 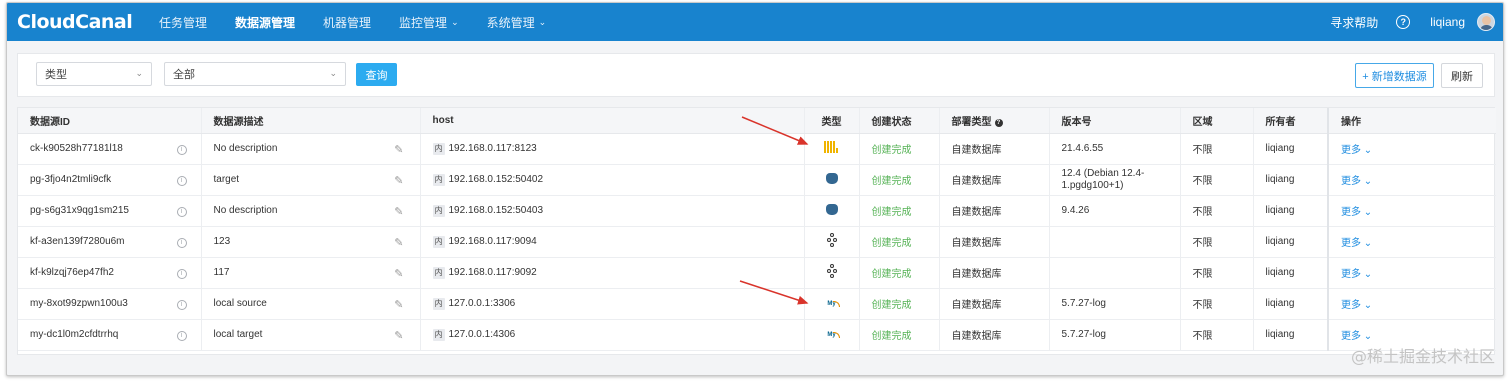 I want to click on cell-desc: local target ✎, so click(x=311, y=335).